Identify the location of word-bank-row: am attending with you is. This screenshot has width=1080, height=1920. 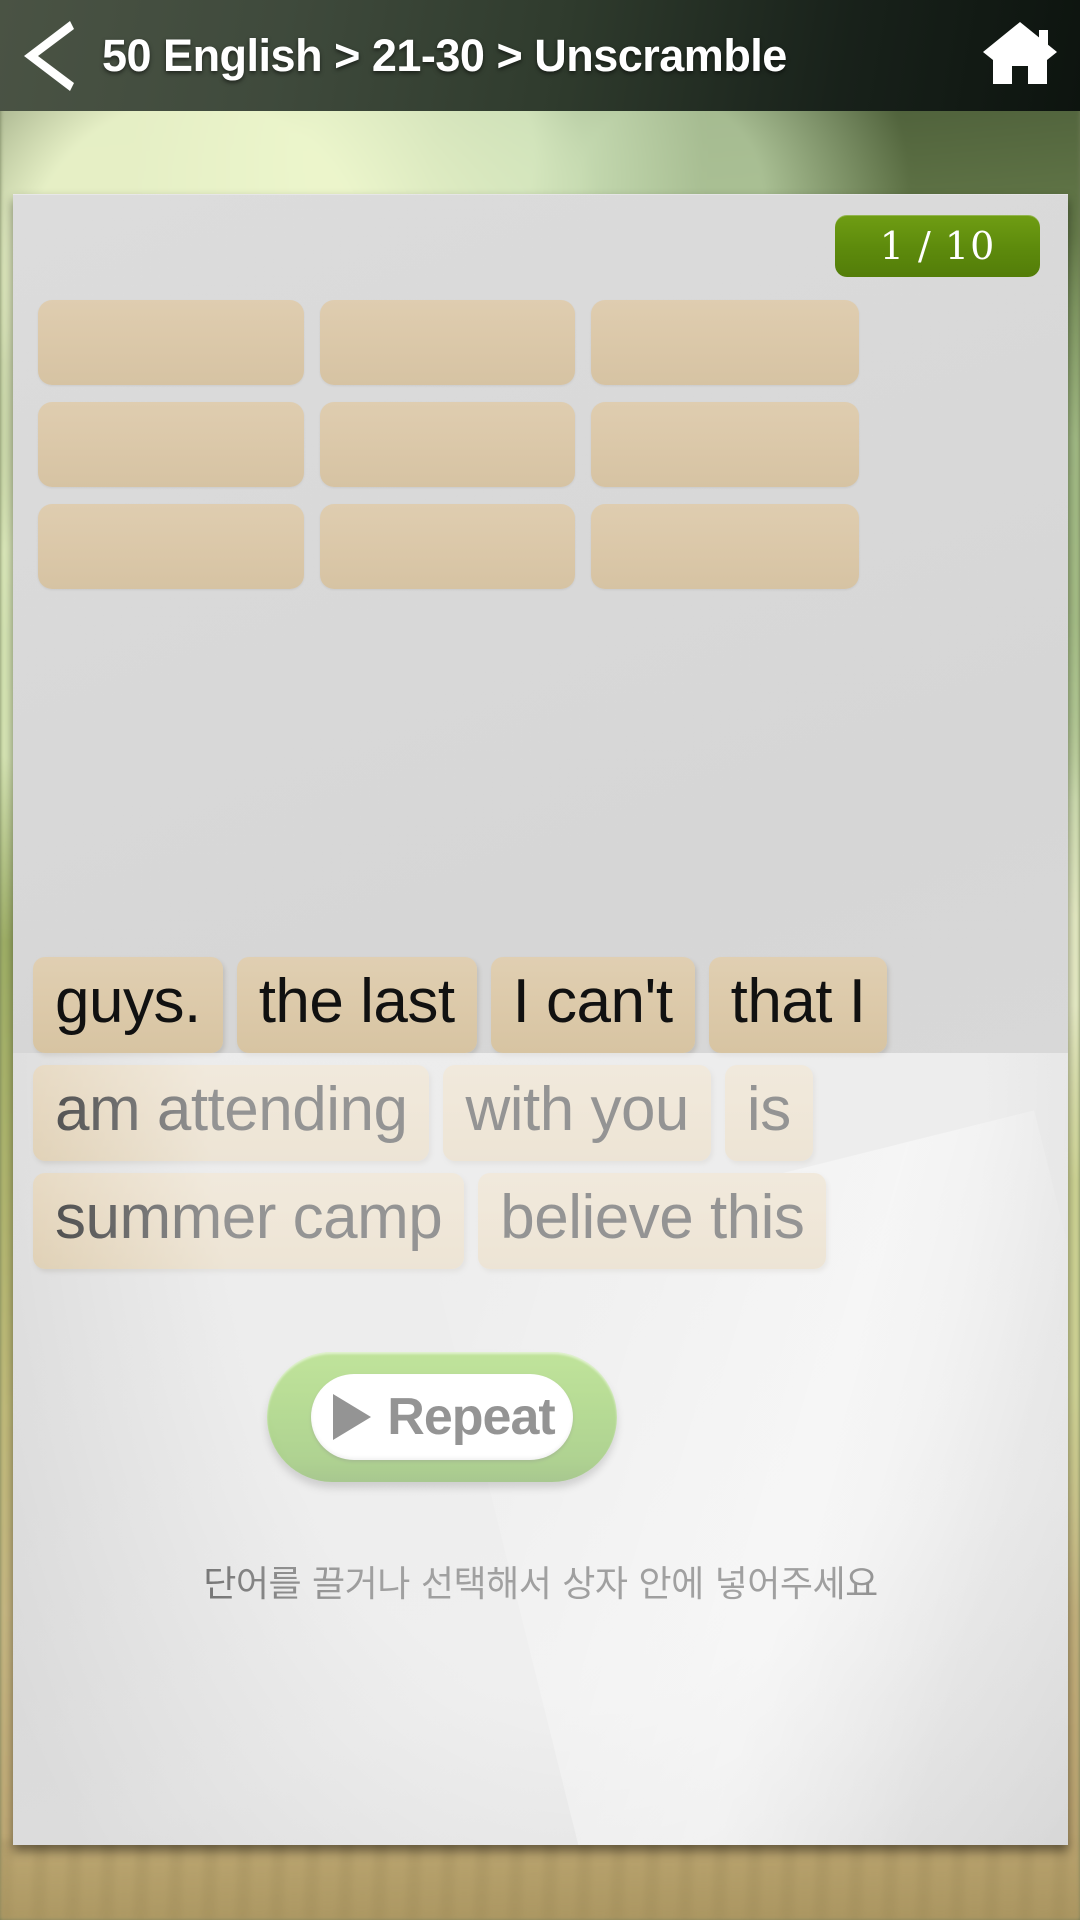
(538, 1113).